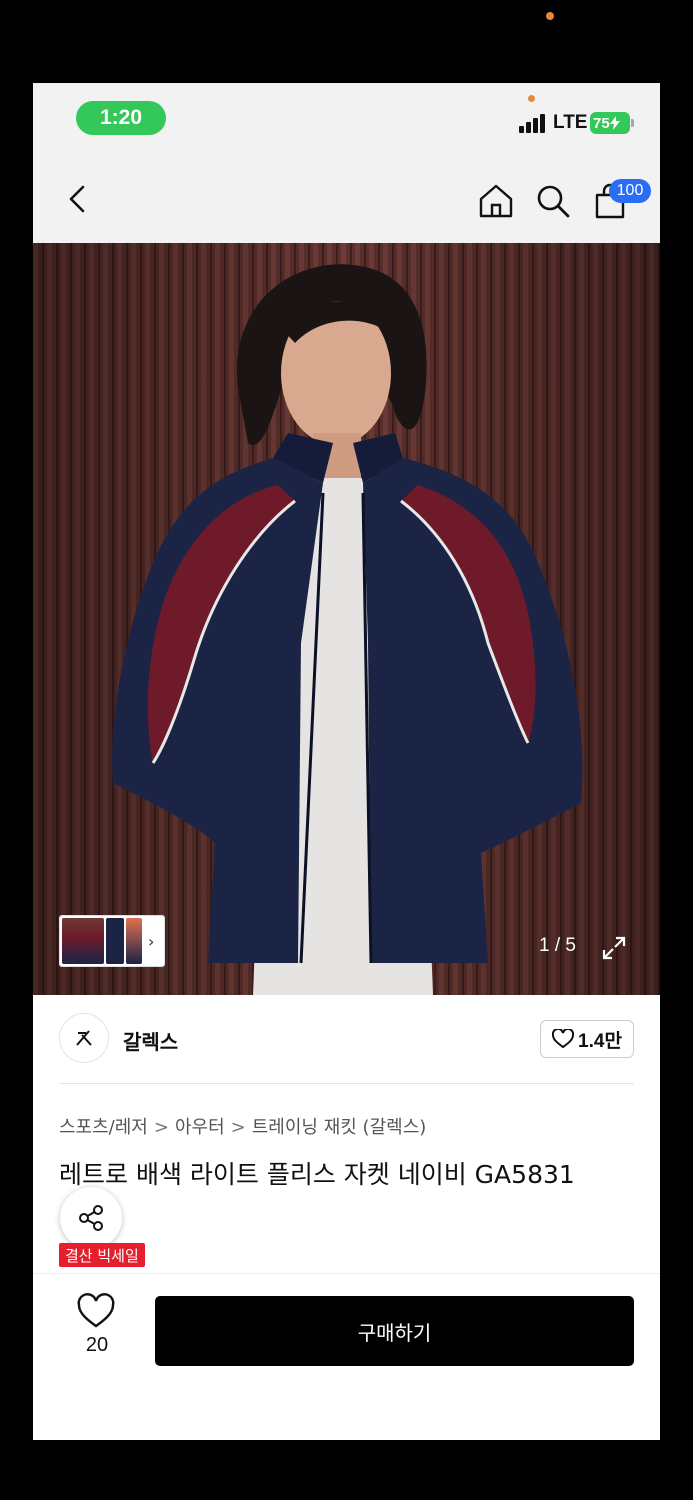  I want to click on status-time: 1:20, so click(121, 118).